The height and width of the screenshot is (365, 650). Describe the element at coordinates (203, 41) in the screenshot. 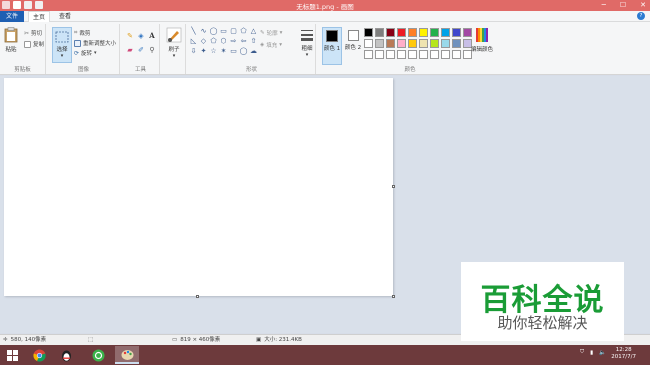

I see `diamond-shape-icon: ◇` at that location.